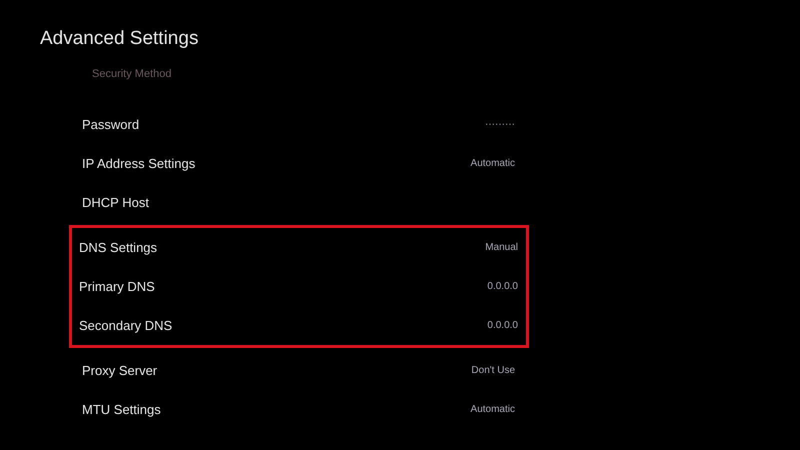 This screenshot has height=450, width=800. What do you see at coordinates (117, 286) in the screenshot?
I see `setting-label: Primary DNS` at bounding box center [117, 286].